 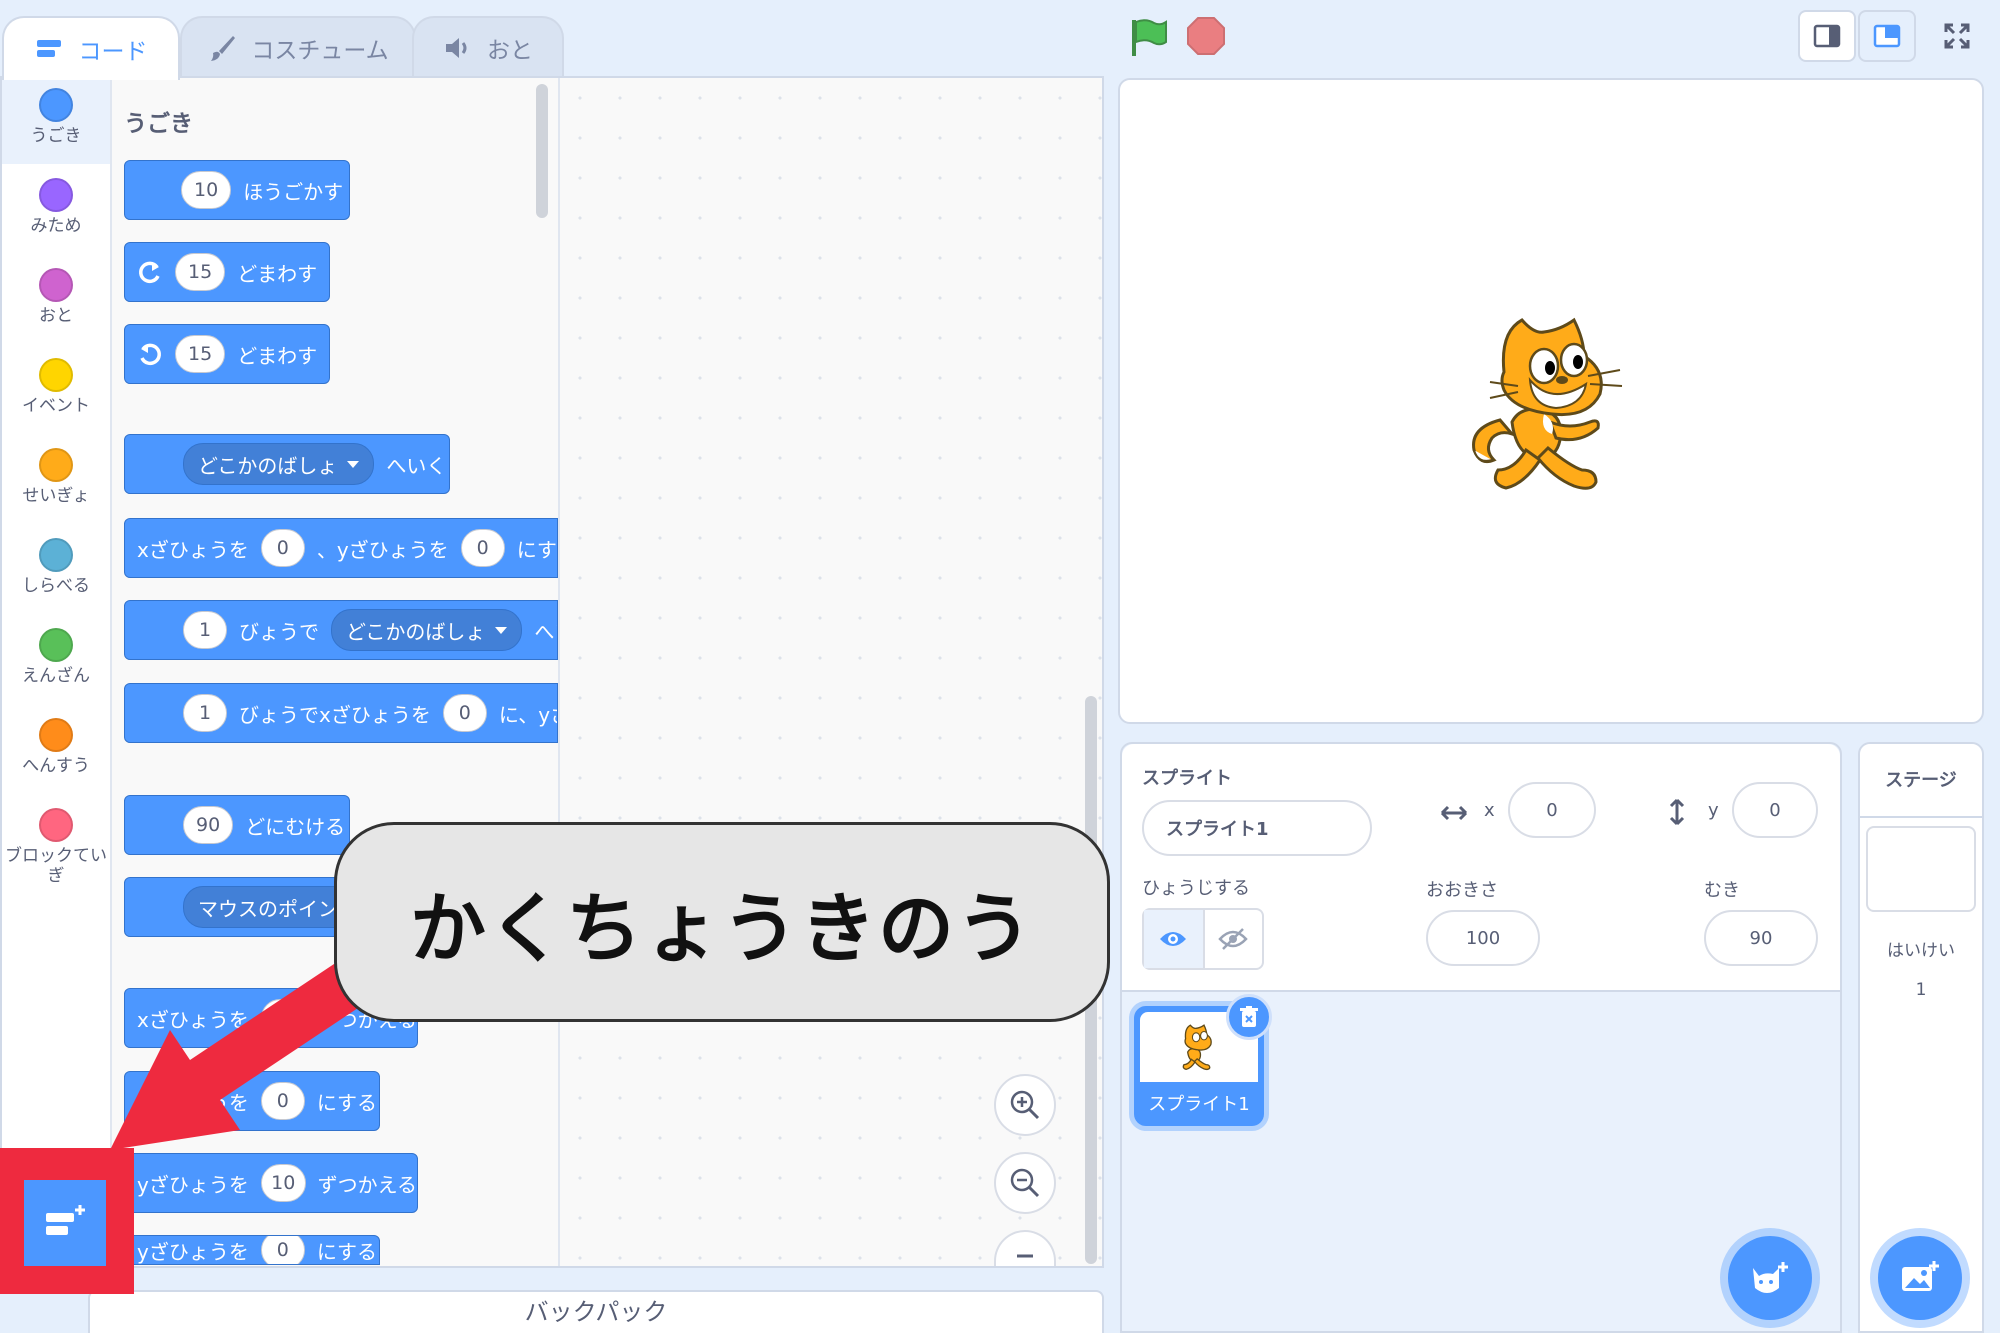 I want to click on palette-scrollbar, so click(x=542, y=151).